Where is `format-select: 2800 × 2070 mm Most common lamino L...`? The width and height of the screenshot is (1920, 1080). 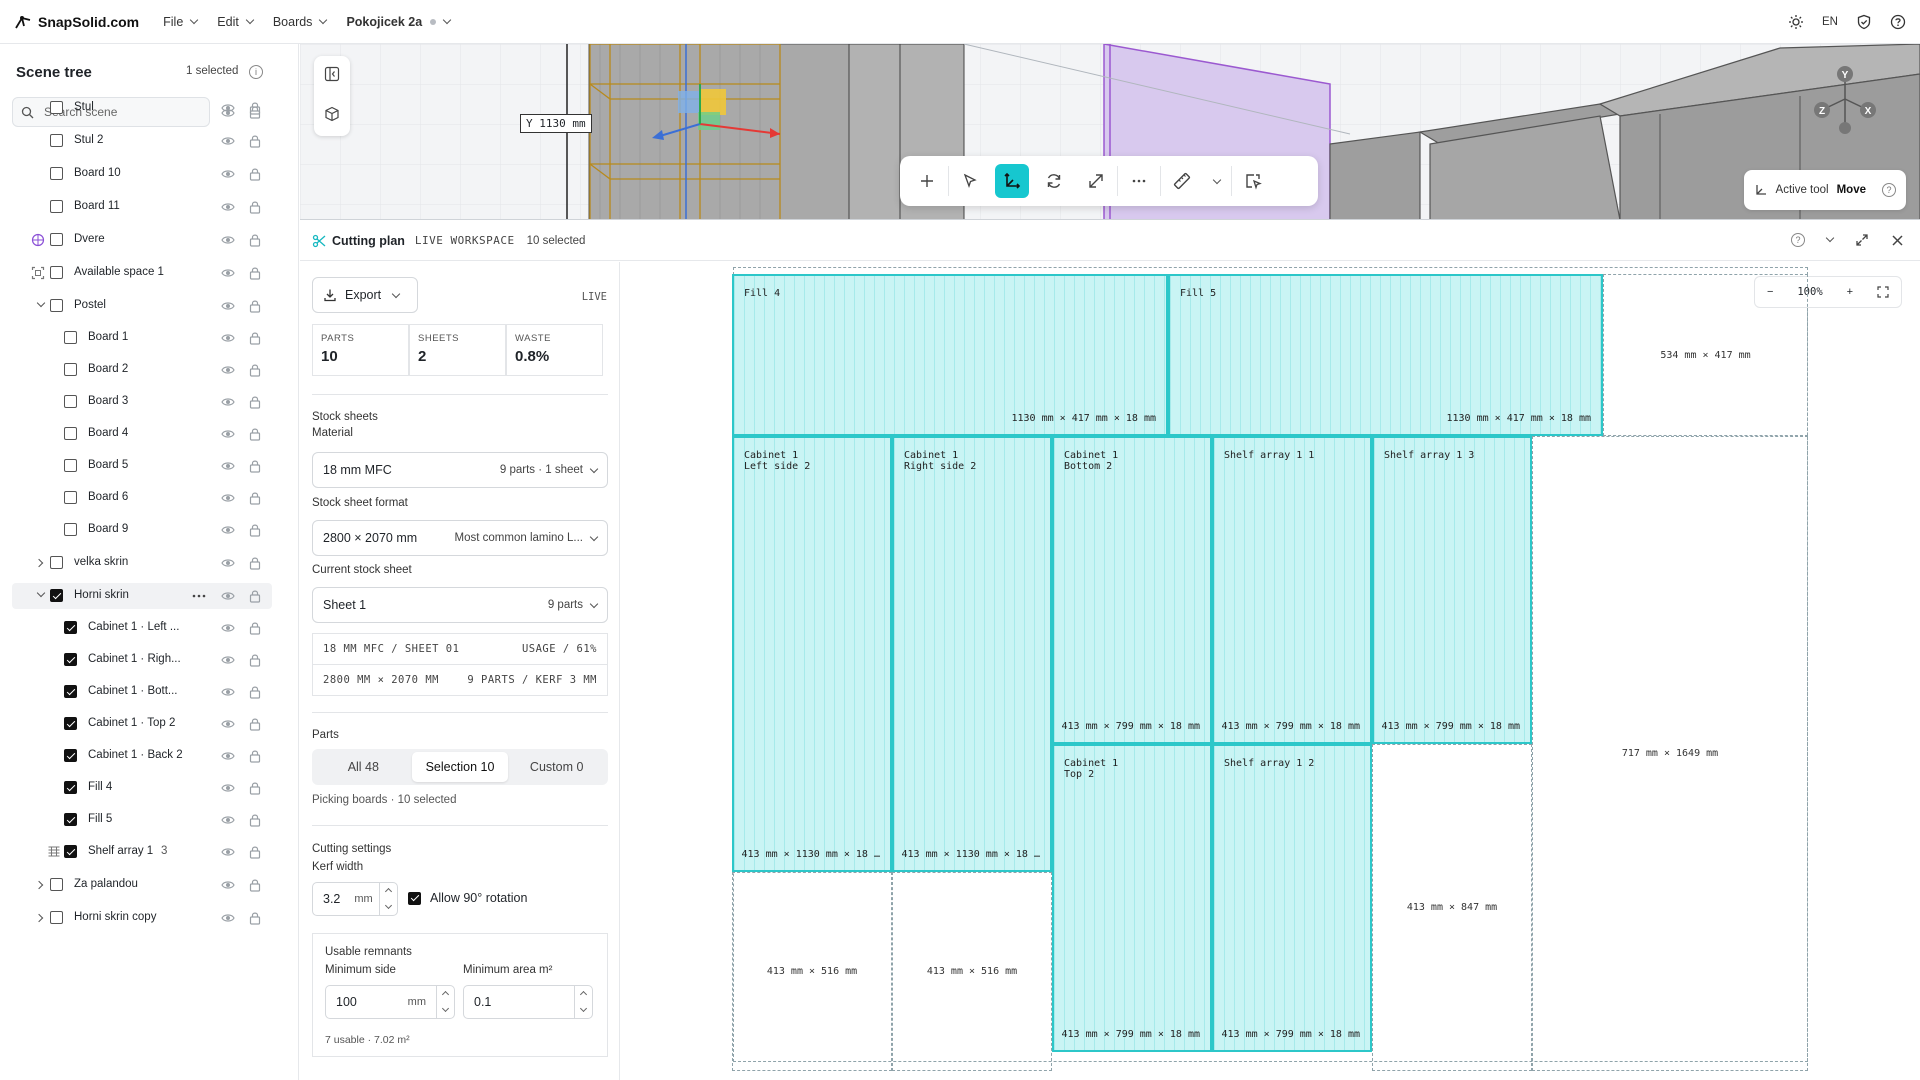 format-select: 2800 × 2070 mm Most common lamino L... is located at coordinates (460, 538).